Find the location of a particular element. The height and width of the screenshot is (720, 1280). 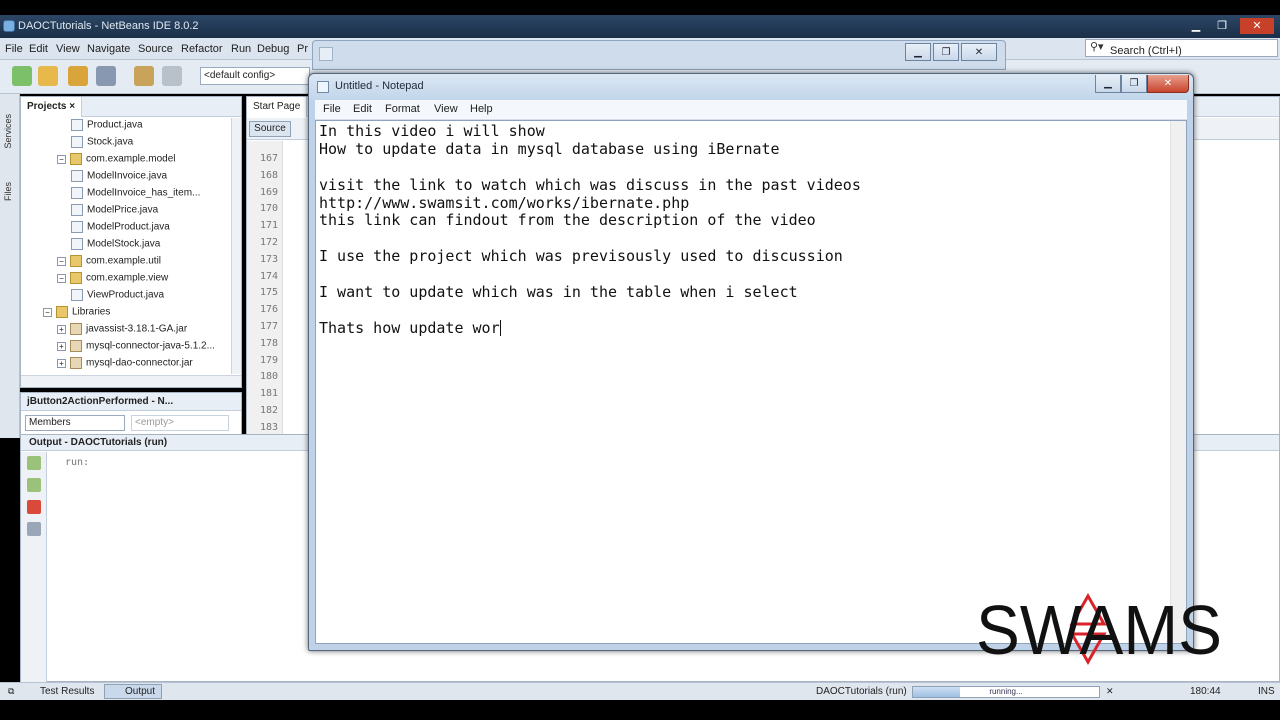

settings-icon is located at coordinates (34, 529).